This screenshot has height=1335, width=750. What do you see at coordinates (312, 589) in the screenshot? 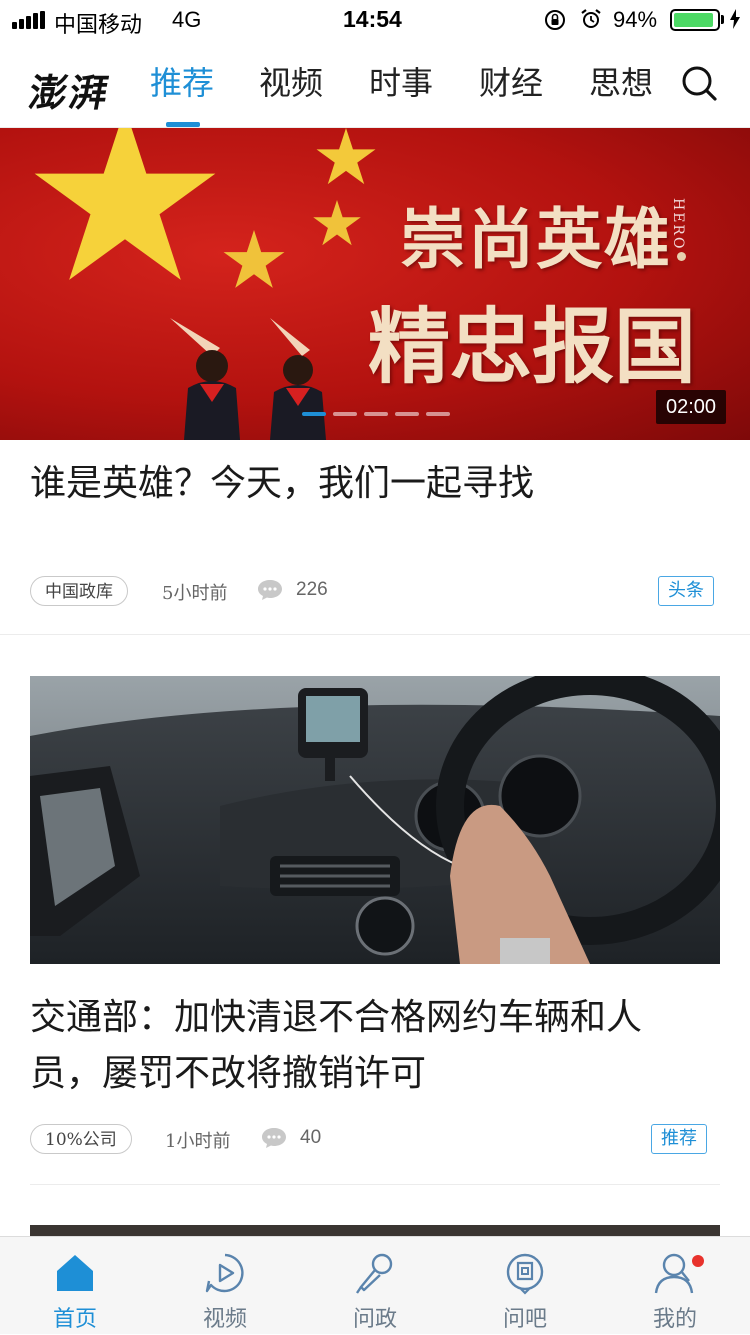
I see `comment-count: 226` at bounding box center [312, 589].